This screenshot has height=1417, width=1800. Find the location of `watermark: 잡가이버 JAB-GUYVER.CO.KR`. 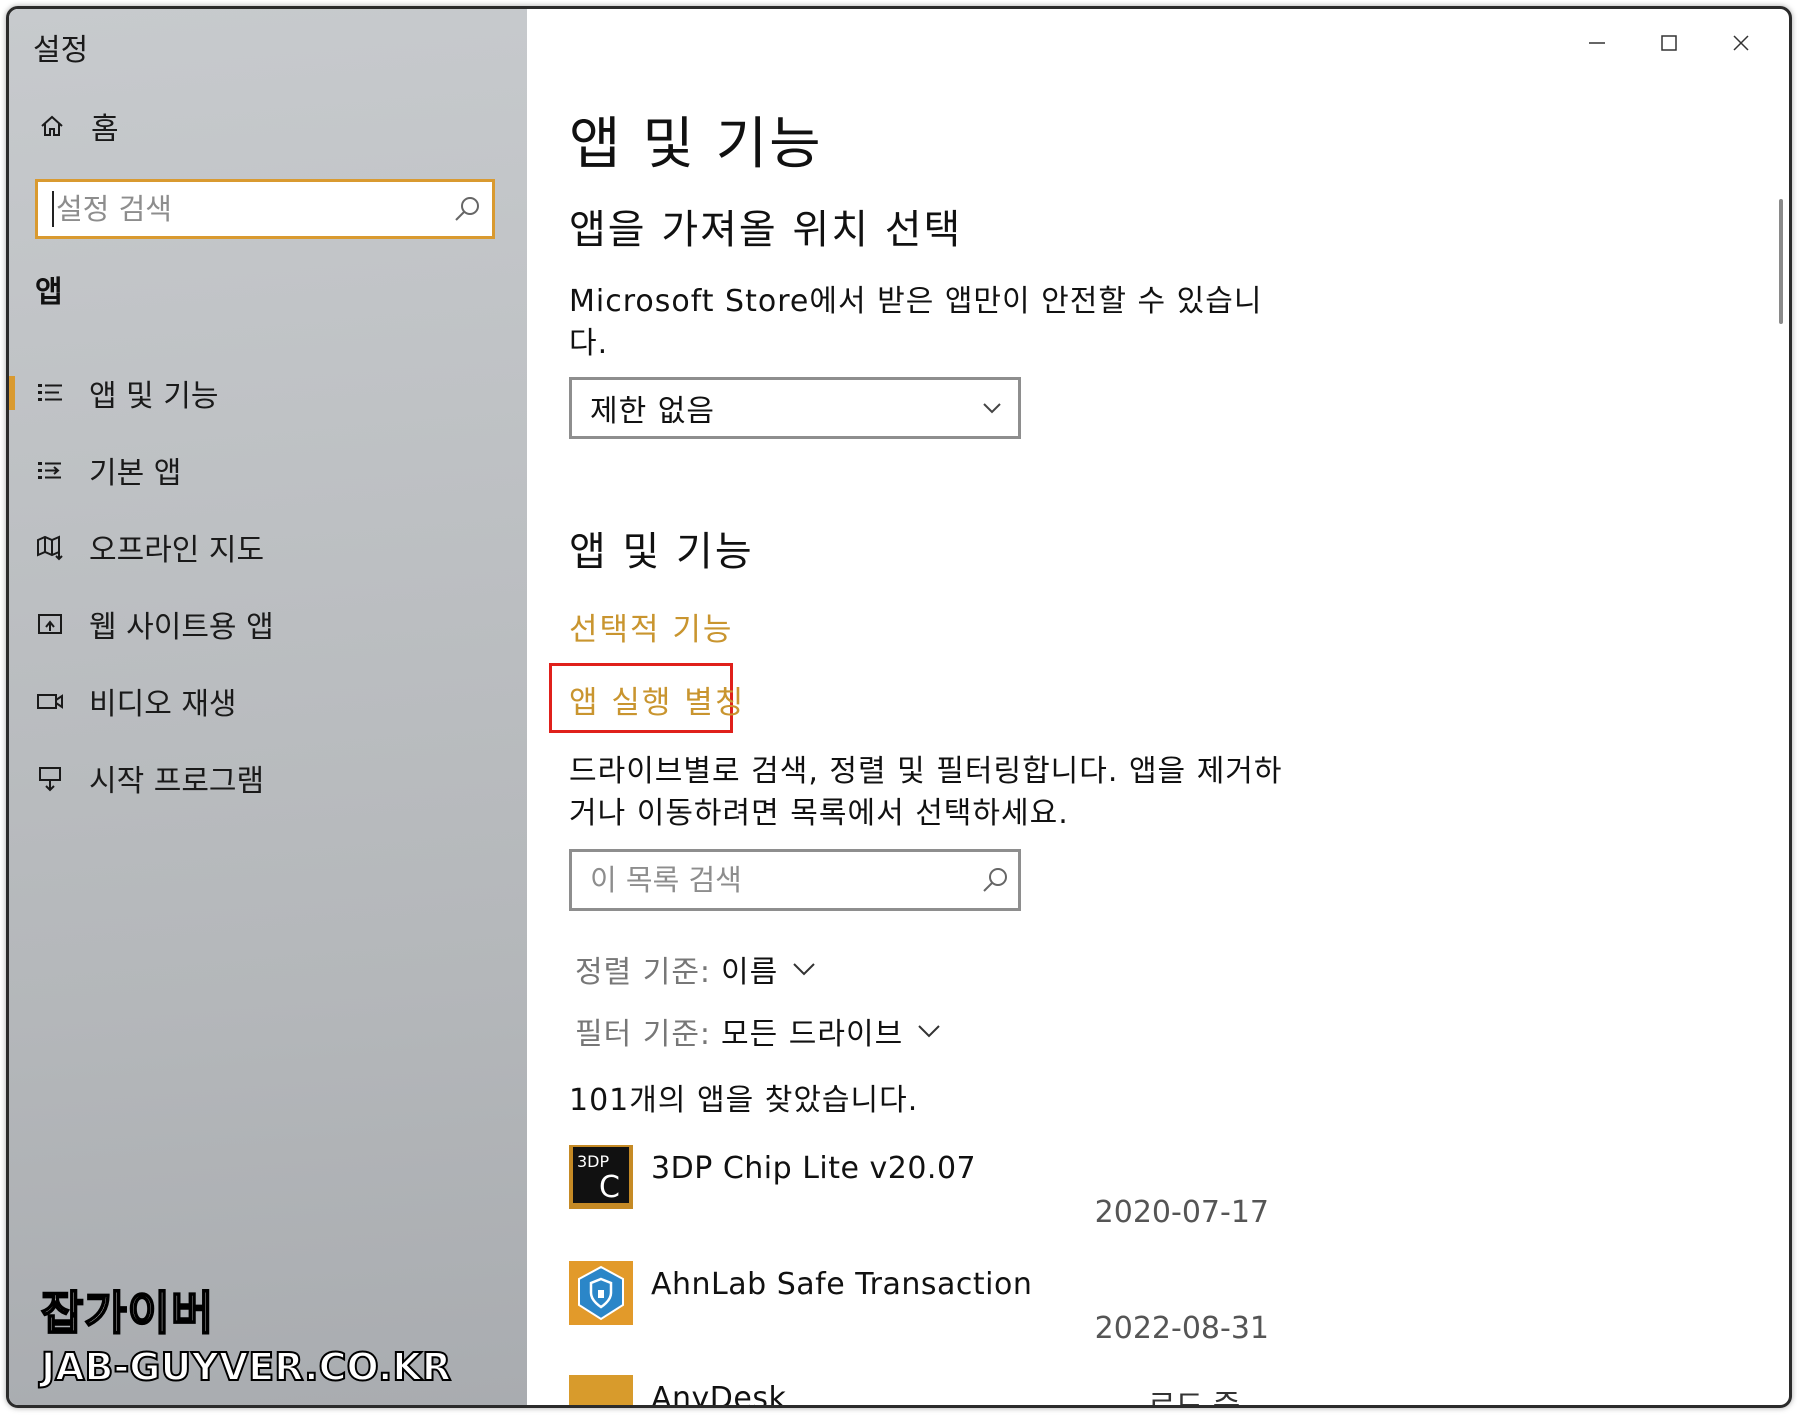

watermark: 잡가이버 JAB-GUYVER.CO.KR is located at coordinates (246, 1333).